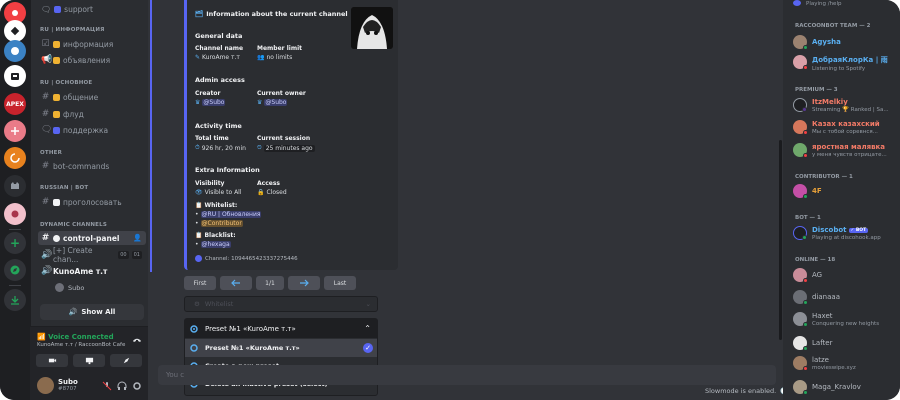 The height and width of the screenshot is (400, 900). I want to click on compass-icon, so click(15, 270).